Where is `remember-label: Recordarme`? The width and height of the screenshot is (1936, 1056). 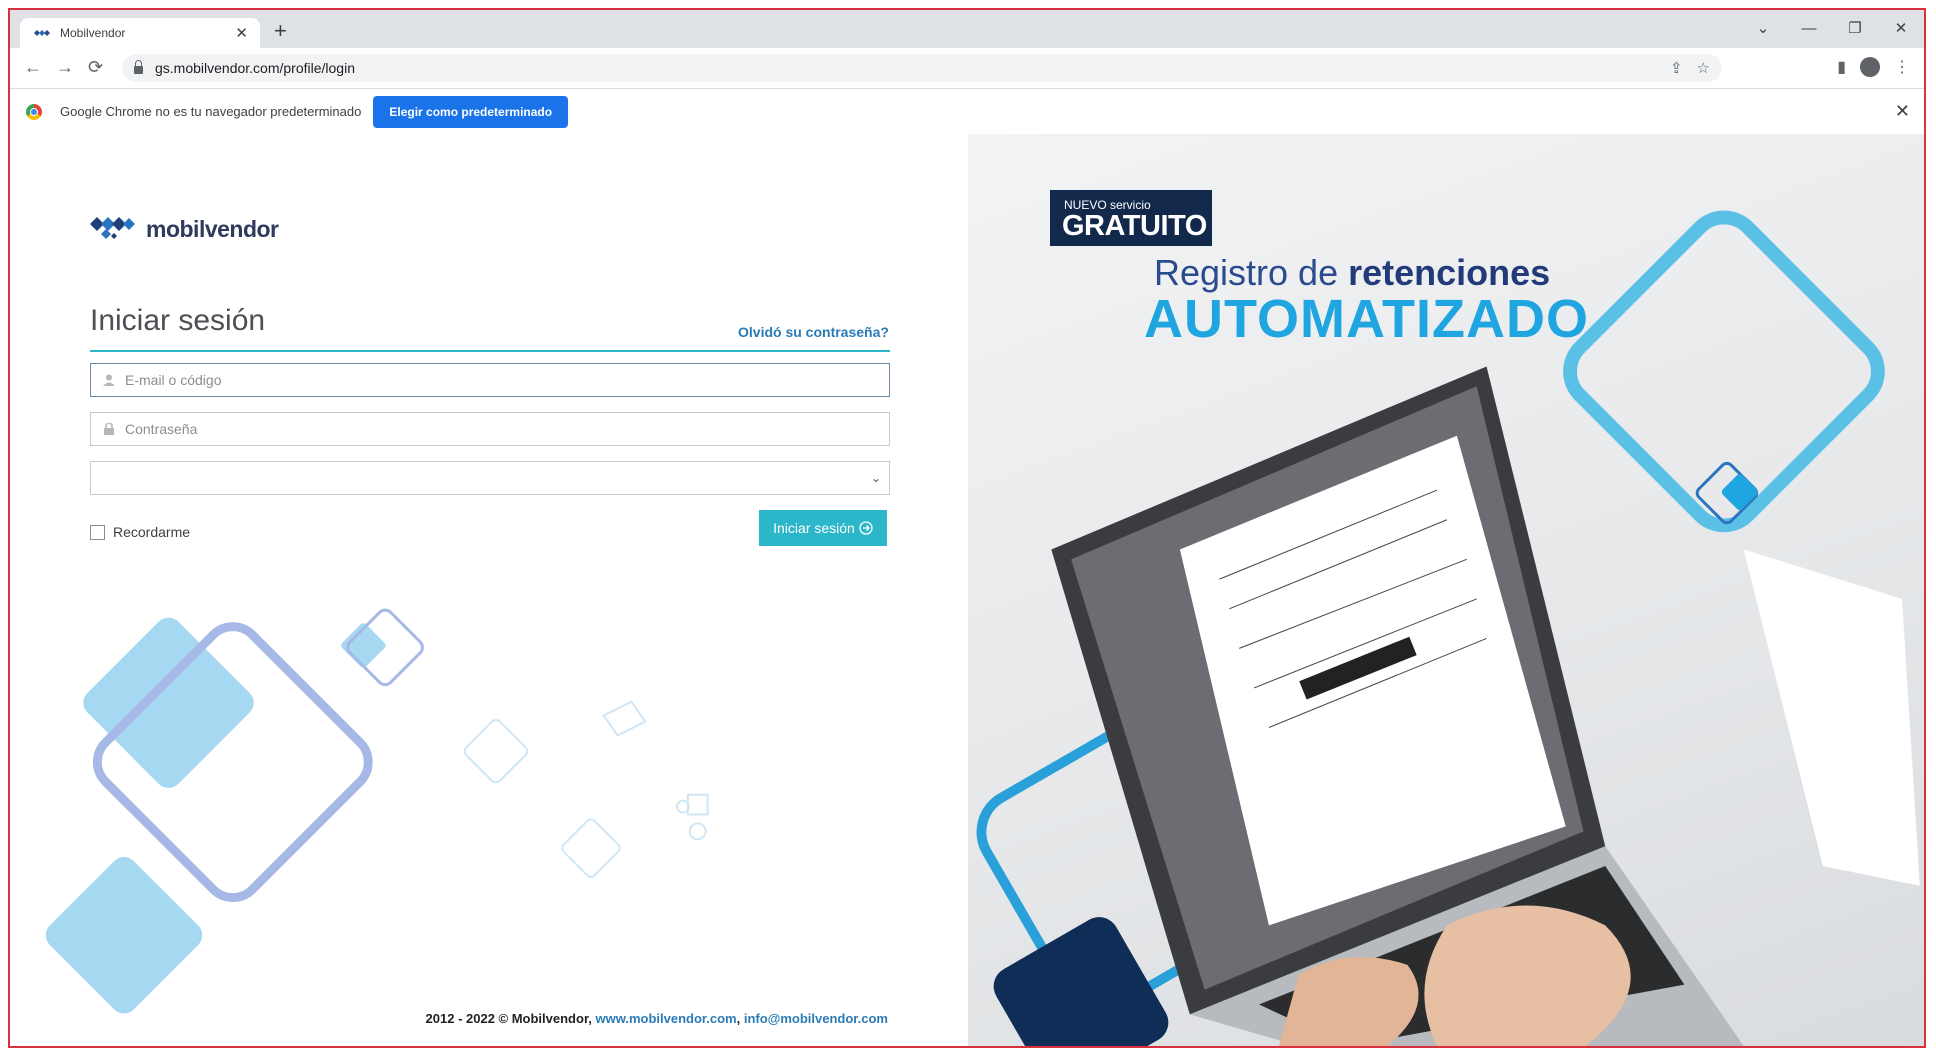
remember-label: Recordarme is located at coordinates (152, 532).